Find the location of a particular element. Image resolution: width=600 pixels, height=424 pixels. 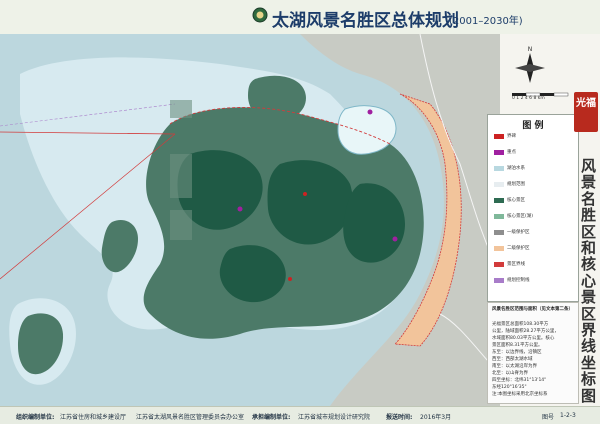

note-line: 东经120°16'35" is located at coordinates (509, 387).